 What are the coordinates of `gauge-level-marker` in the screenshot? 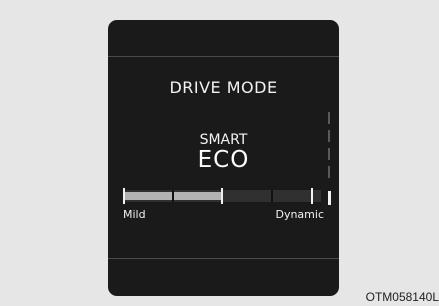 It's located at (222, 196).